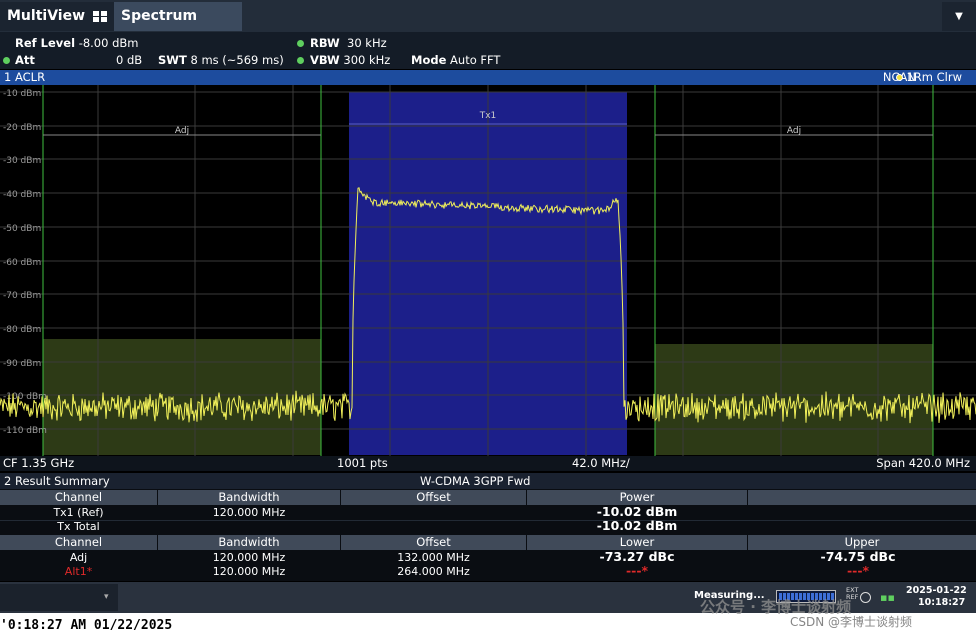  What do you see at coordinates (934, 77) in the screenshot?
I see `trace-label: 1Rm Clrw` at bounding box center [934, 77].